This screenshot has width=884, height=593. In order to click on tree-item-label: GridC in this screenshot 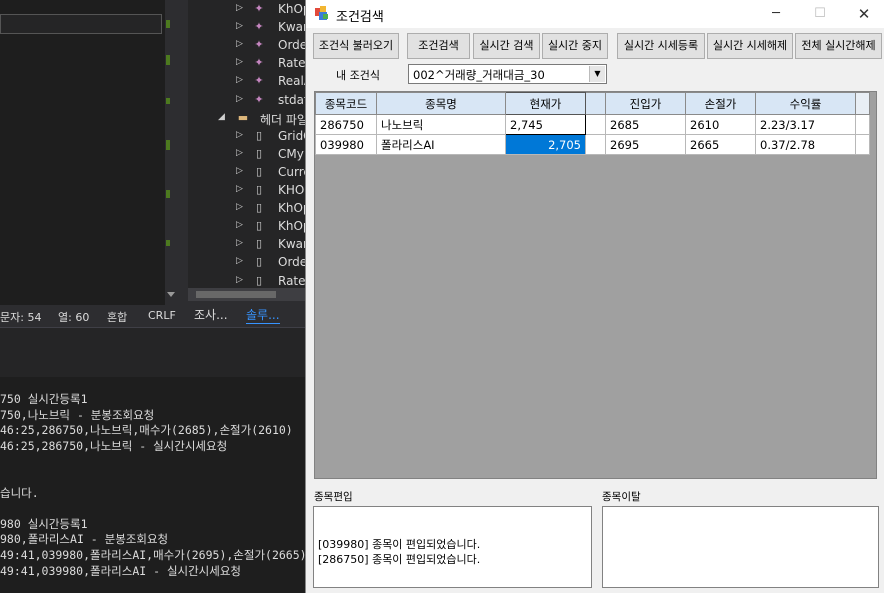, I will do `click(291, 135)`.